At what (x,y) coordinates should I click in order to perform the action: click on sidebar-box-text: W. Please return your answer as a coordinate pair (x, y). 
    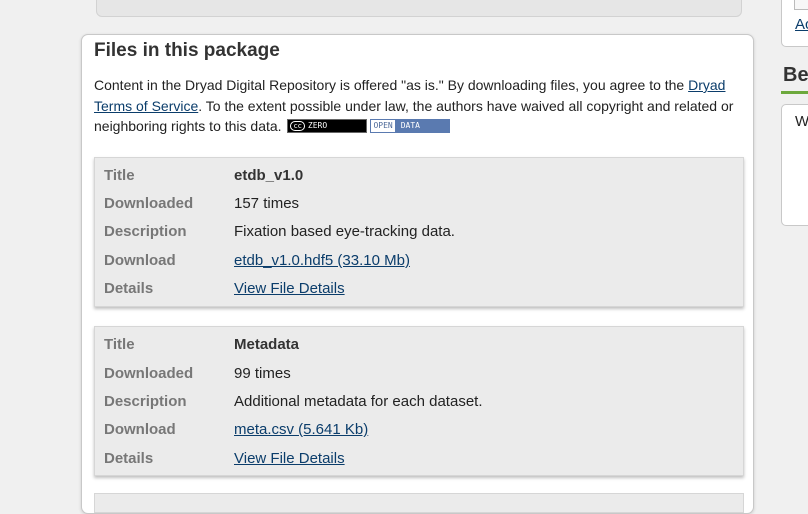
    Looking at the image, I should click on (801, 121).